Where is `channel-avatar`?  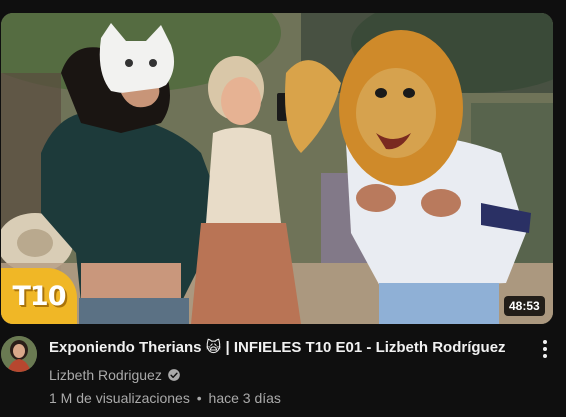 channel-avatar is located at coordinates (19, 354).